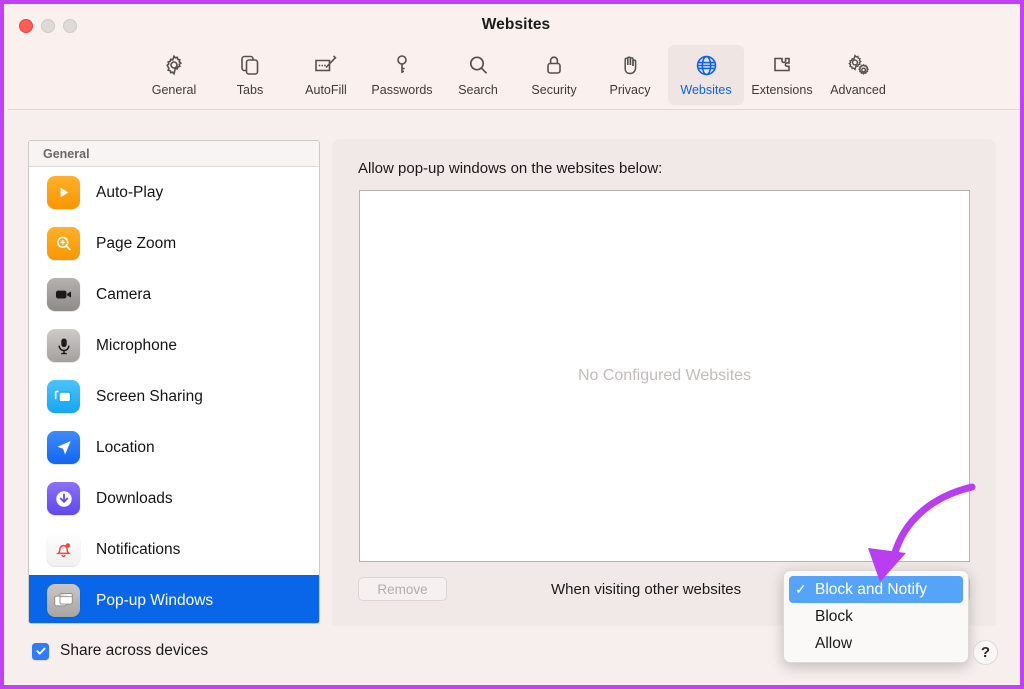 Image resolution: width=1024 pixels, height=689 pixels. I want to click on sidebar-item-camera: Camera, so click(174, 294).